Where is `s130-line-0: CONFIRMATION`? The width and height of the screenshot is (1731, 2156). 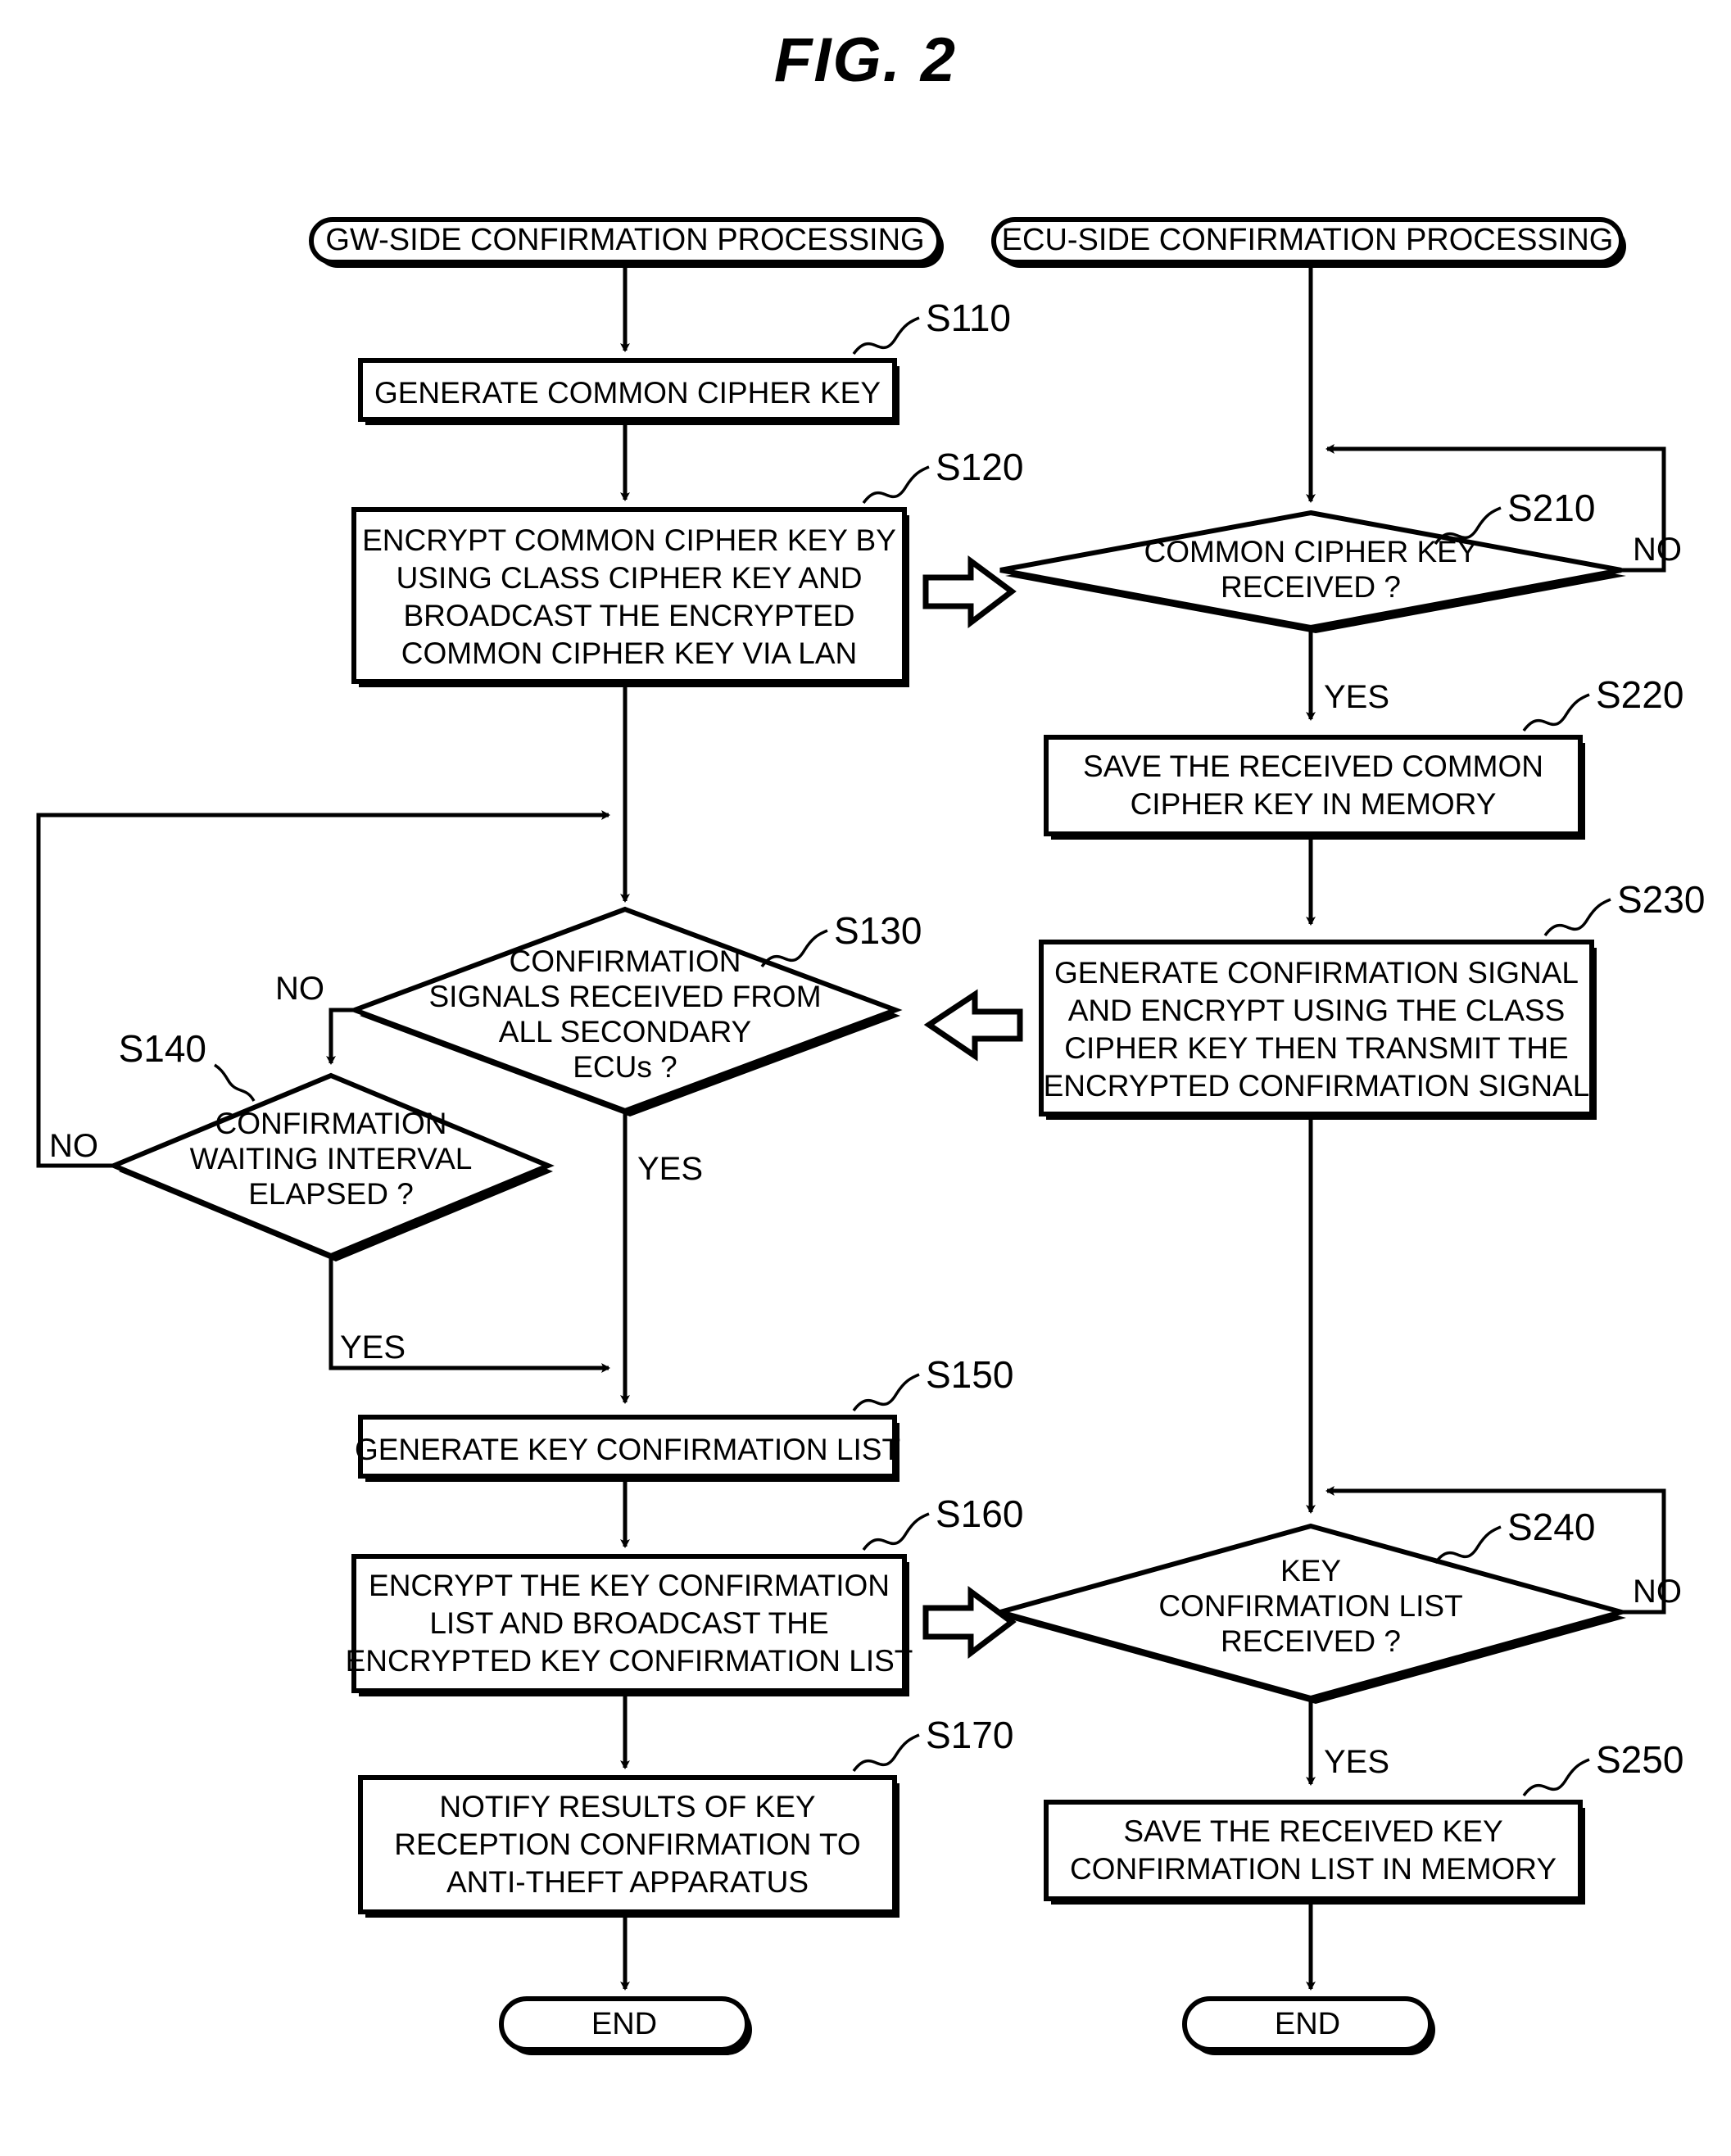
s130-line-0: CONFIRMATION is located at coordinates (625, 961).